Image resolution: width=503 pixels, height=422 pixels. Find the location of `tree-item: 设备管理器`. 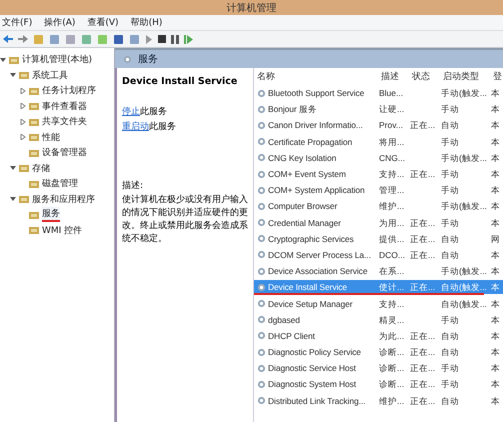

tree-item: 设备管理器 is located at coordinates (64, 153).